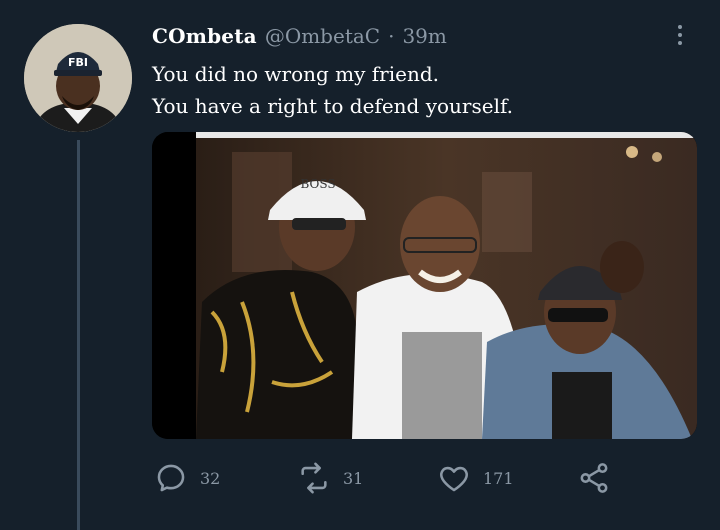  What do you see at coordinates (210, 478) in the screenshot?
I see `reply-count: 32` at bounding box center [210, 478].